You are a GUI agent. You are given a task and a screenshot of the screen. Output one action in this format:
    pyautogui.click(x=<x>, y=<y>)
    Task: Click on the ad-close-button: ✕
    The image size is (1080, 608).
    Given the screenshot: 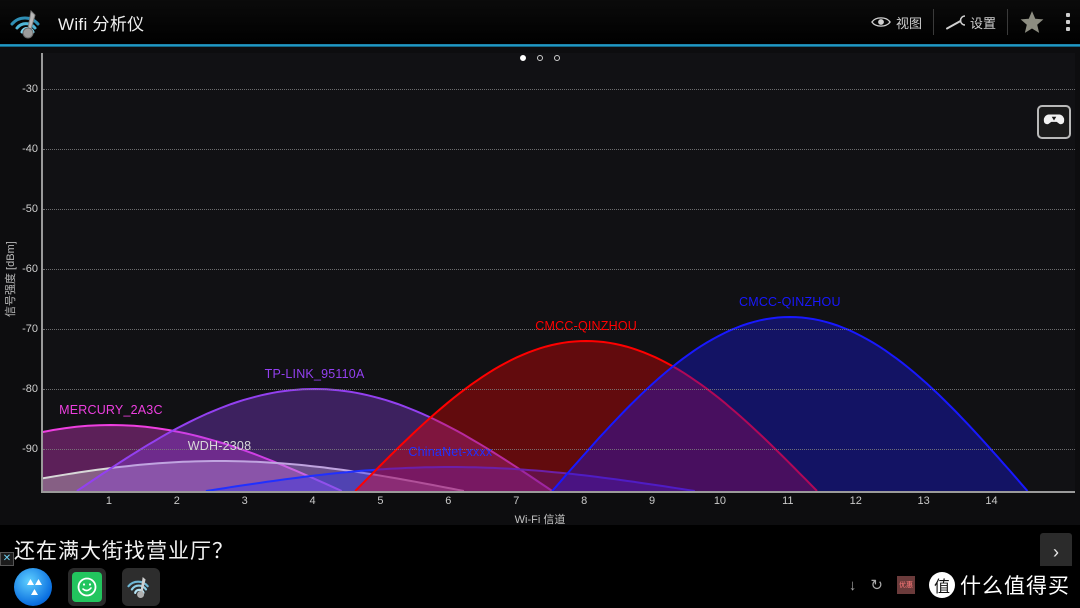 What is the action you would take?
    pyautogui.click(x=7, y=559)
    